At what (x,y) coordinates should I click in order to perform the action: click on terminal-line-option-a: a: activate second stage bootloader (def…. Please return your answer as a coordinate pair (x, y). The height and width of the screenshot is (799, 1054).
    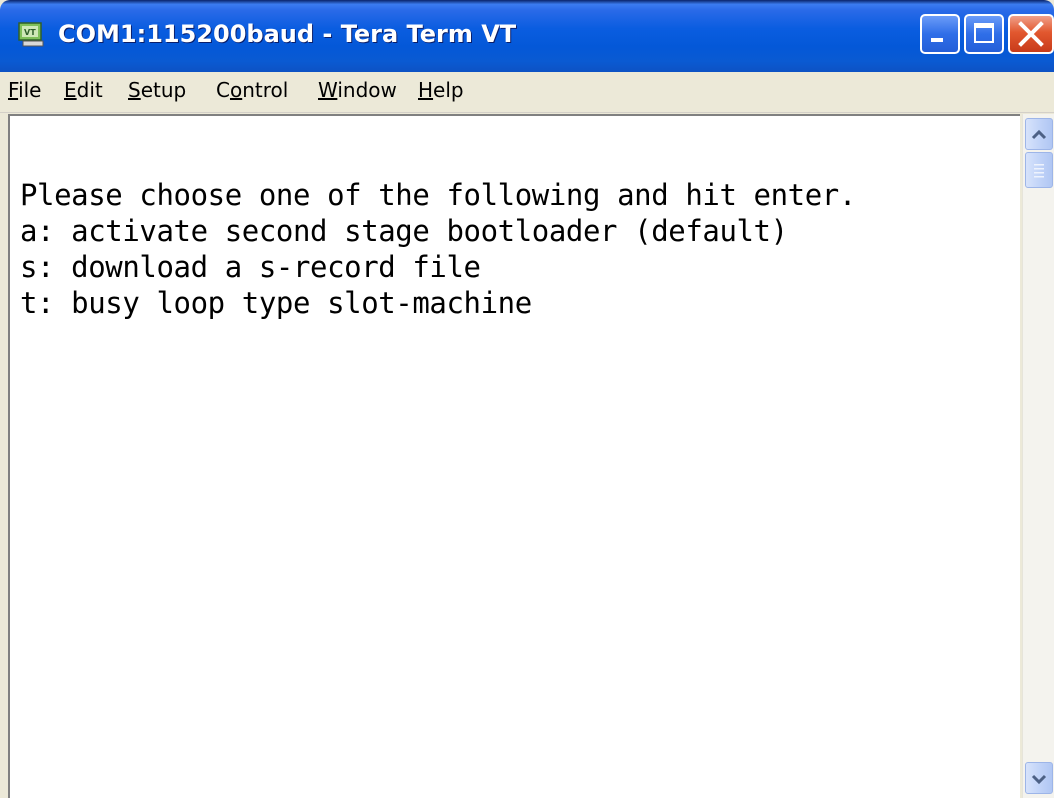
    Looking at the image, I should click on (404, 231).